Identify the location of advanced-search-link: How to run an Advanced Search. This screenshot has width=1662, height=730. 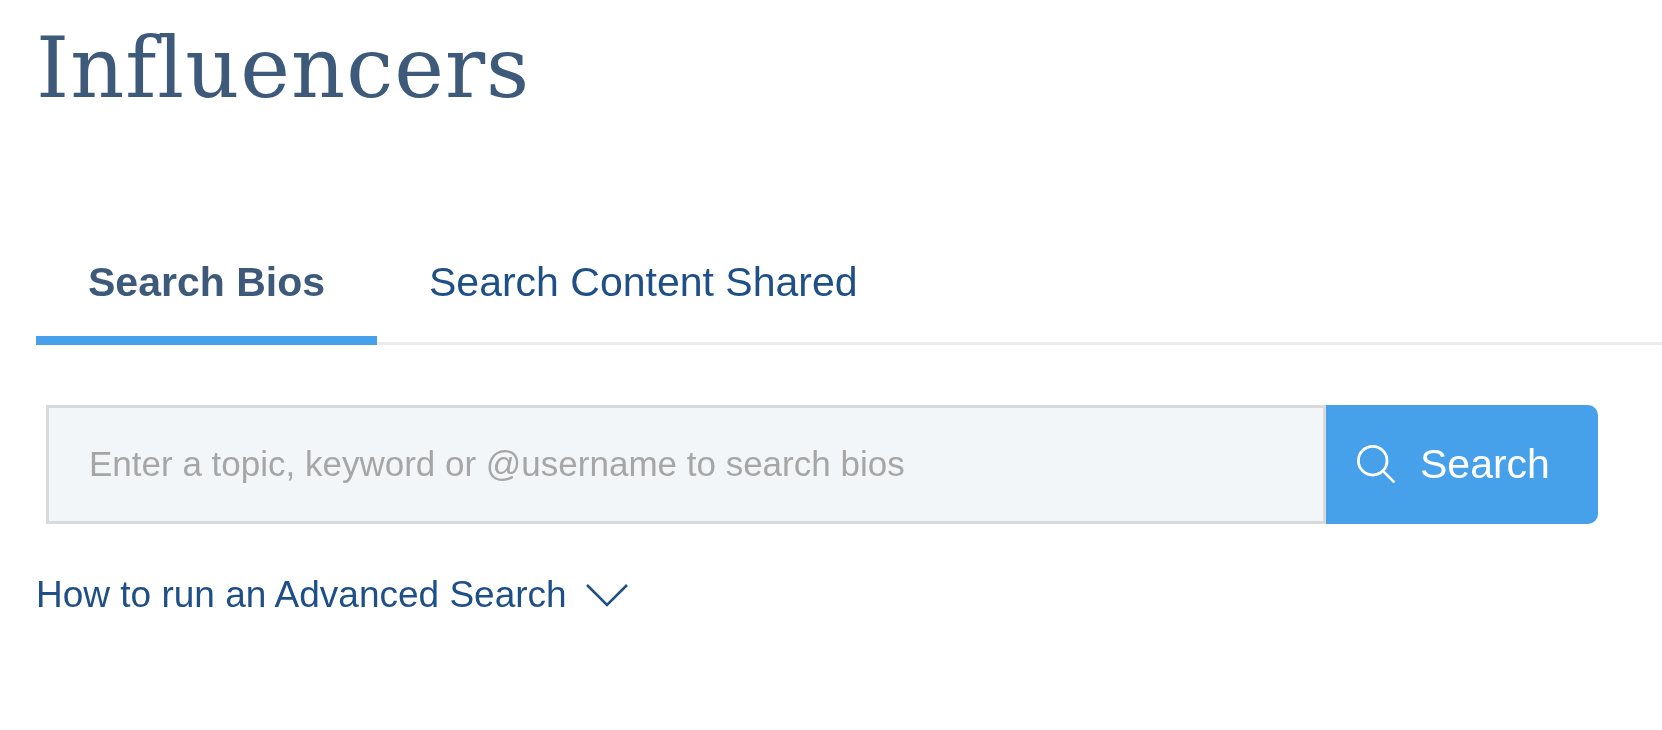
(332, 594).